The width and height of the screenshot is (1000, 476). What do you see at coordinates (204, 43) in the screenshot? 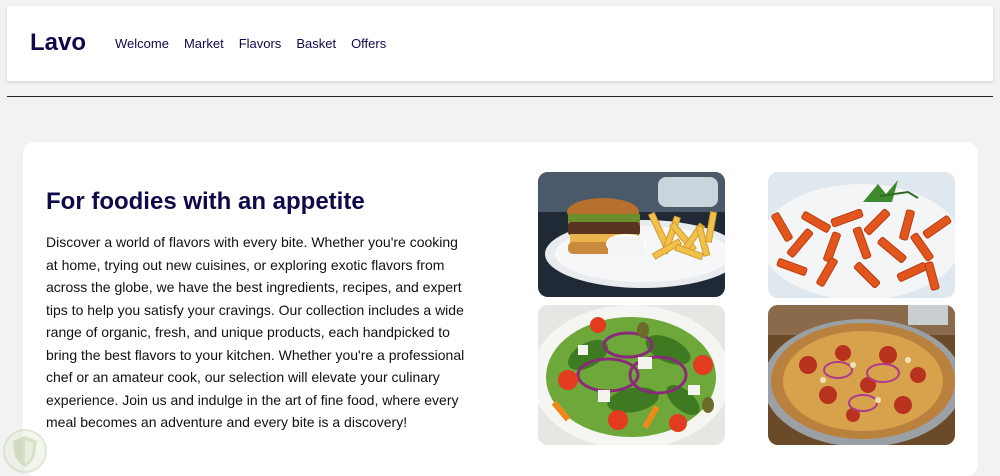
I see `nav-market: Market` at bounding box center [204, 43].